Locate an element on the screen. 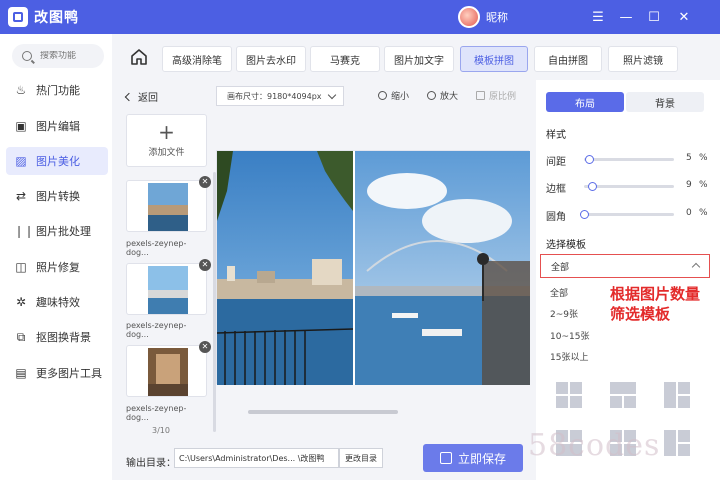 This screenshot has width=720, height=480. back-label: 返回 is located at coordinates (148, 98).